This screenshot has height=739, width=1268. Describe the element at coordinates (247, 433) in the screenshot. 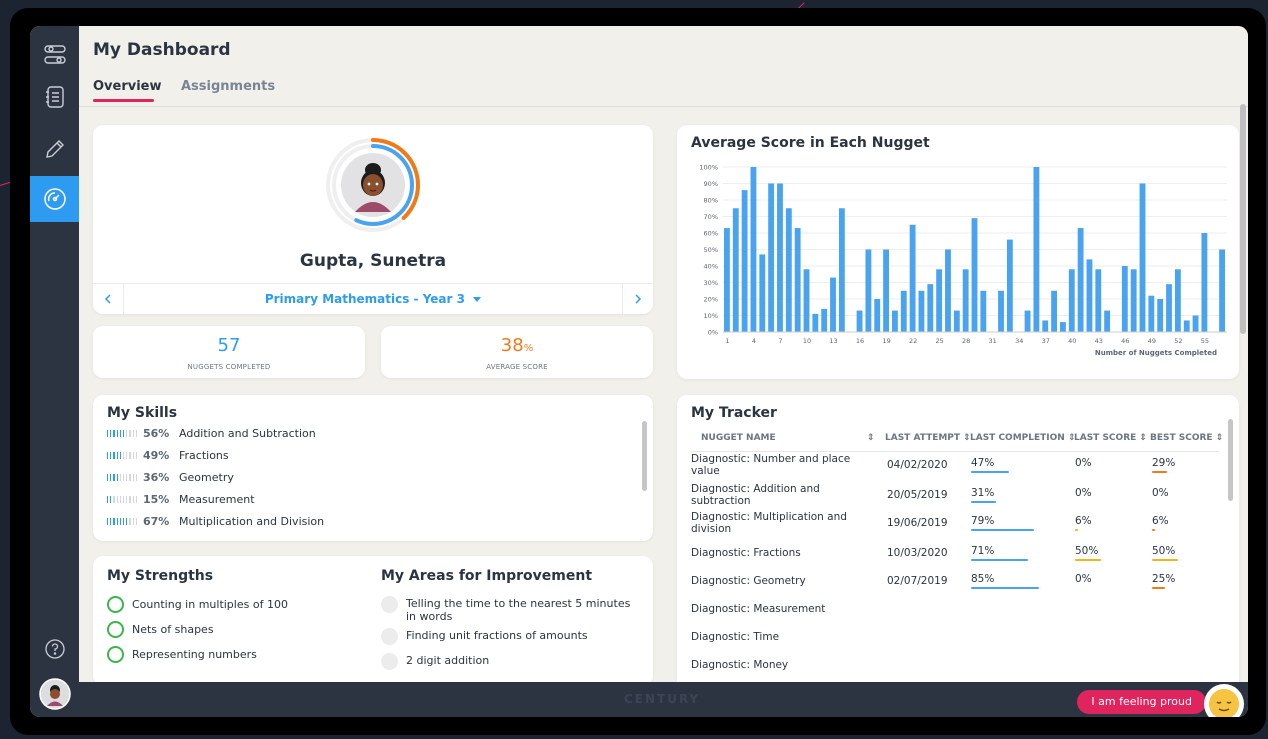

I see `skill-name: Addition and Subtraction` at that location.